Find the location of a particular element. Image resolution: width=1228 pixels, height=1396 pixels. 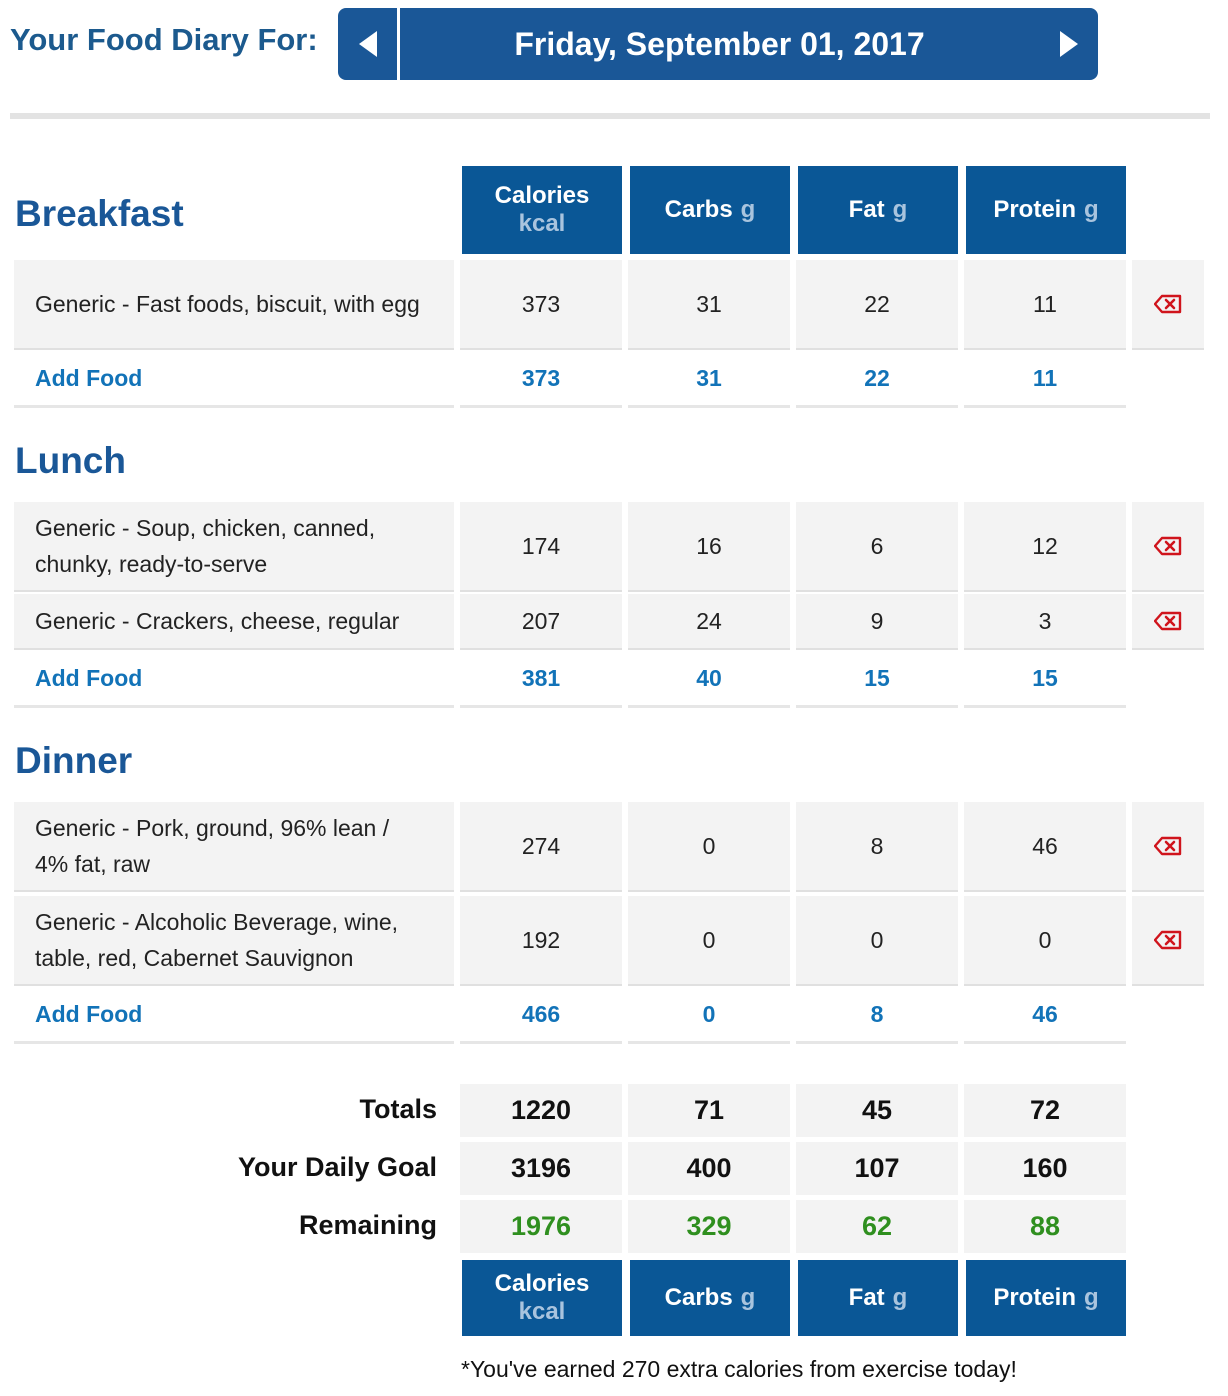

goal-fat: 107 is located at coordinates (877, 1170).